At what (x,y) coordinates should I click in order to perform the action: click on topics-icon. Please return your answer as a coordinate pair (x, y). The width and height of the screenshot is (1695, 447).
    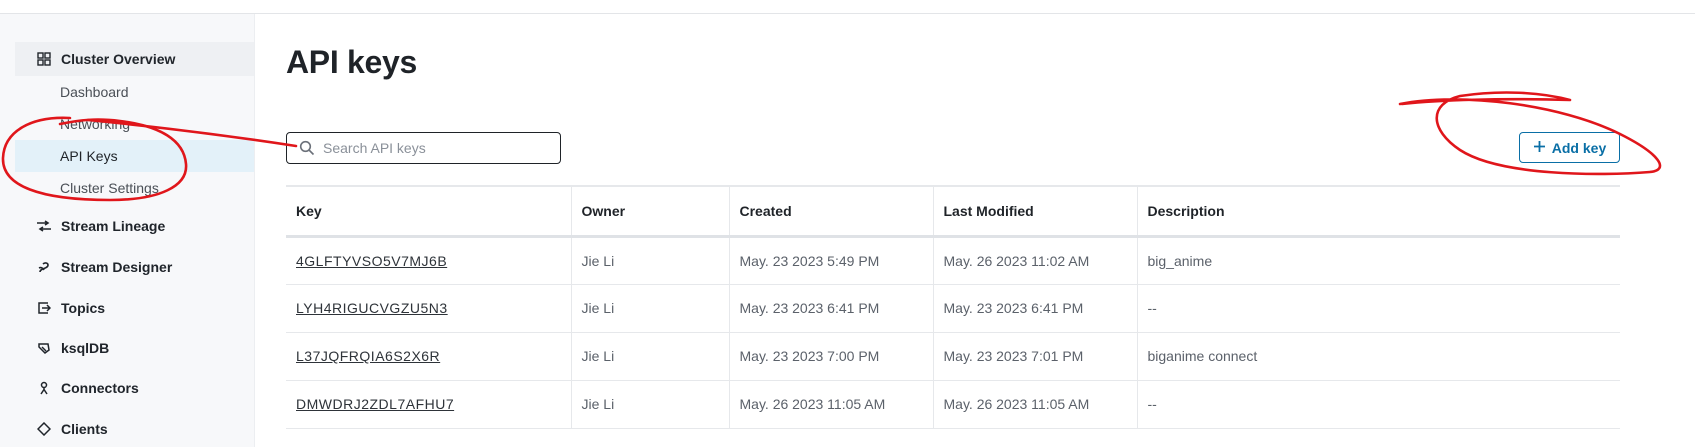
    Looking at the image, I should click on (44, 308).